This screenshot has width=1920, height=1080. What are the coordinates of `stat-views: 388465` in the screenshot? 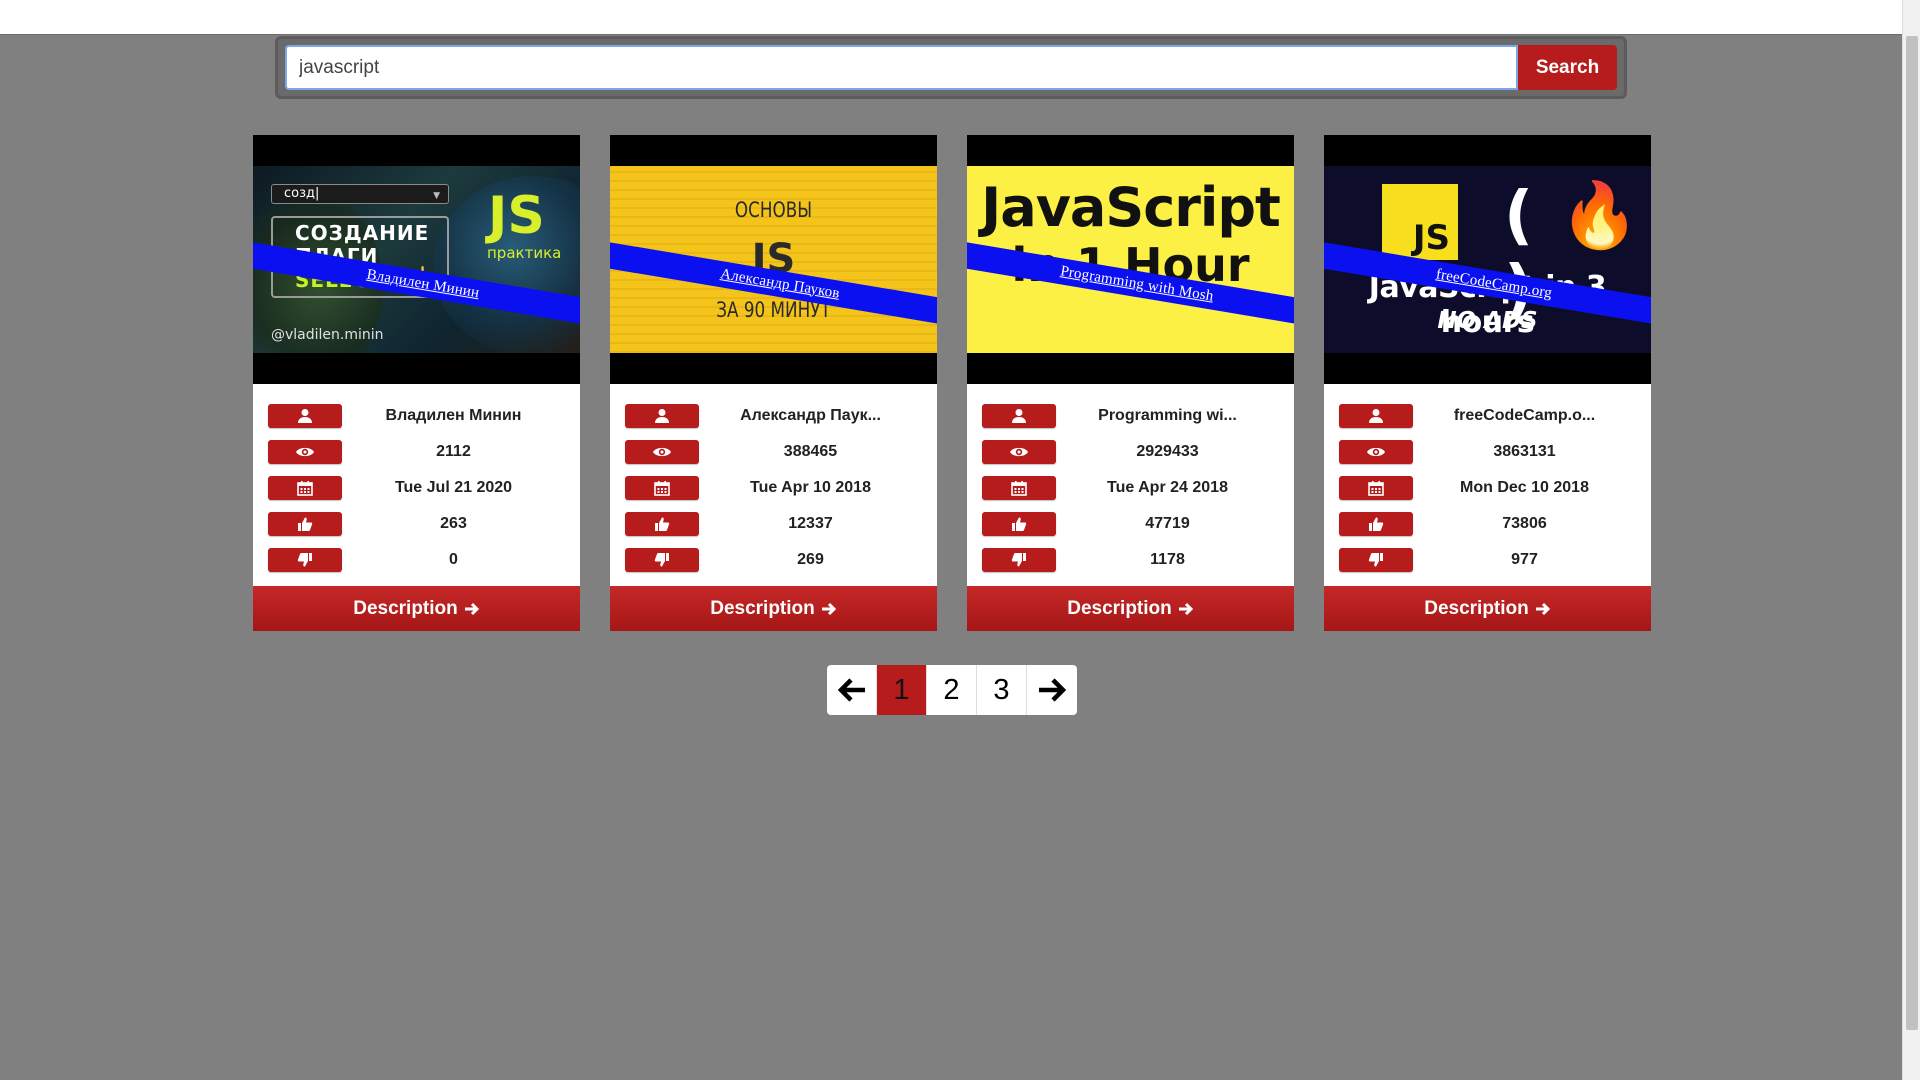 It's located at (773, 452).